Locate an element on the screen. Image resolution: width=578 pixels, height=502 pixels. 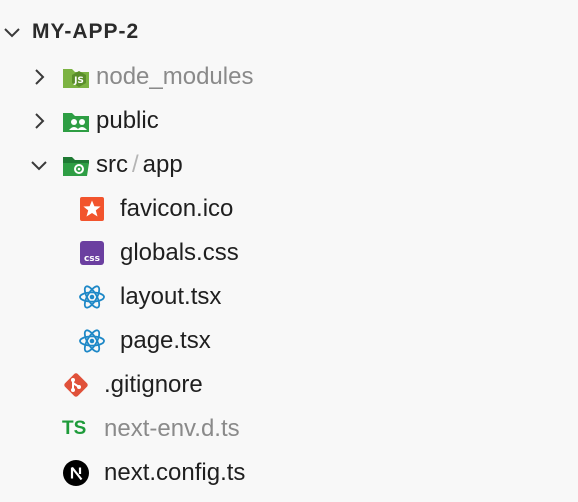
folder-name-src: src is located at coordinates (112, 164).